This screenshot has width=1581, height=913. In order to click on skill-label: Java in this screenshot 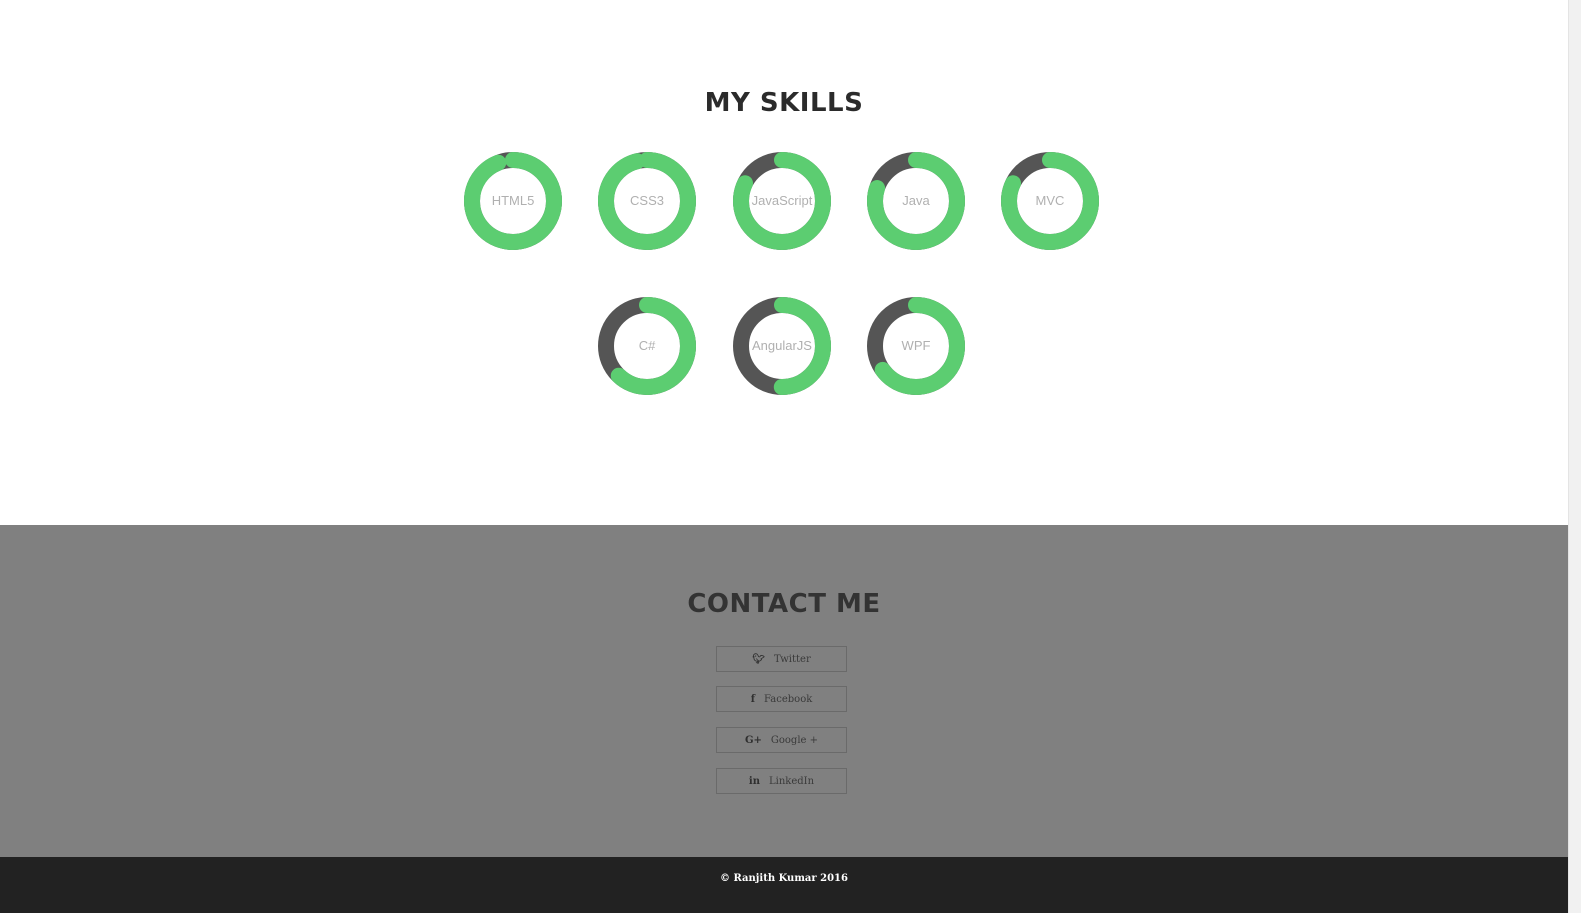, I will do `click(916, 200)`.